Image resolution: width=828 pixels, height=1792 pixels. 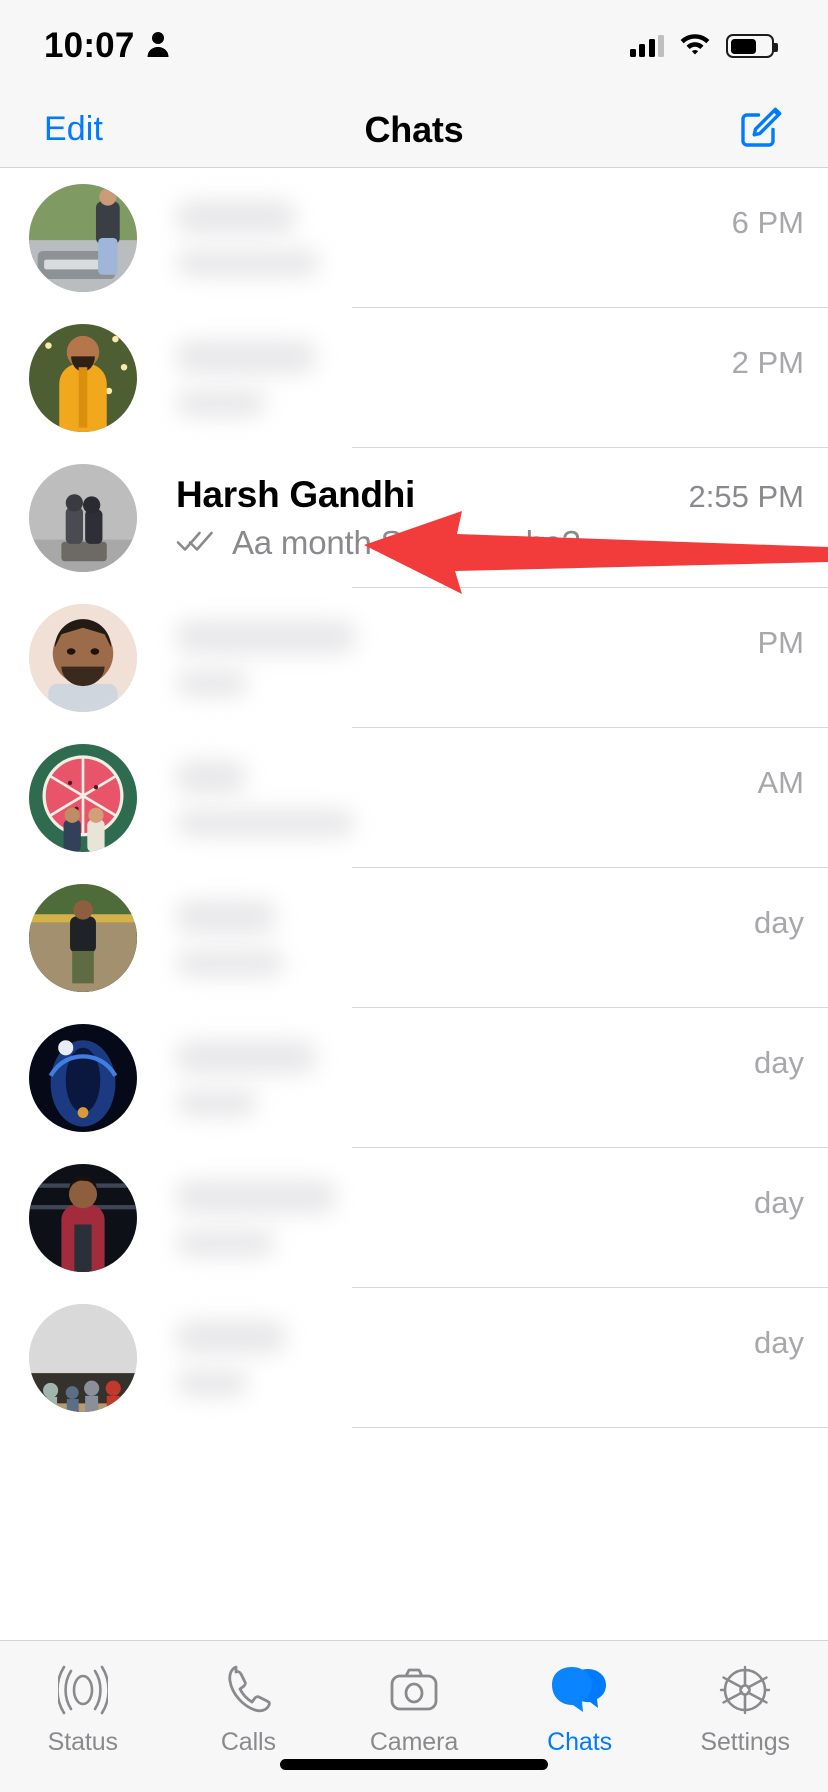 What do you see at coordinates (761, 129) in the screenshot?
I see `compose-icon` at bounding box center [761, 129].